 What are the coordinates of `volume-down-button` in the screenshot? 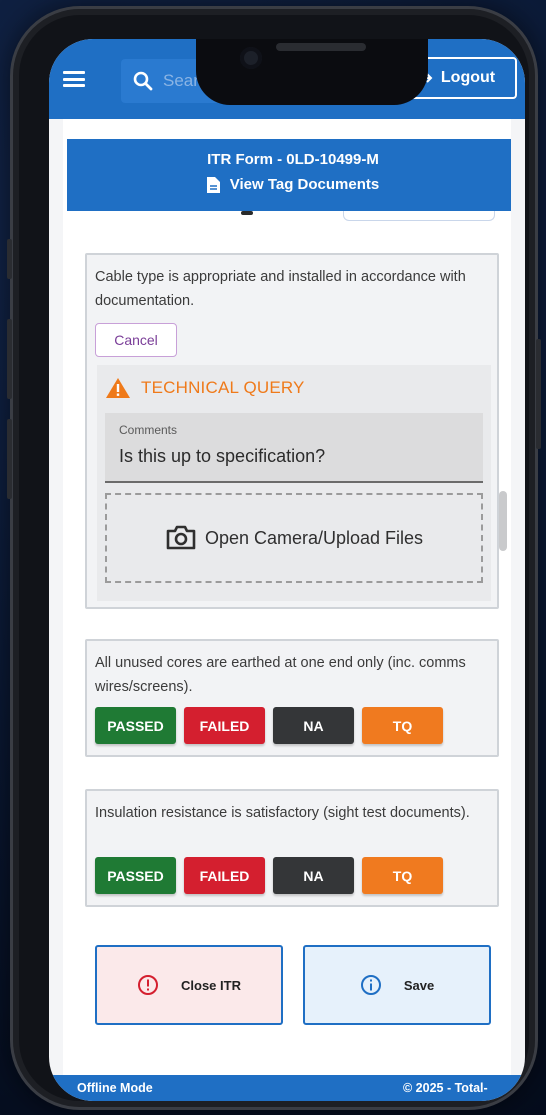 It's located at (9, 459).